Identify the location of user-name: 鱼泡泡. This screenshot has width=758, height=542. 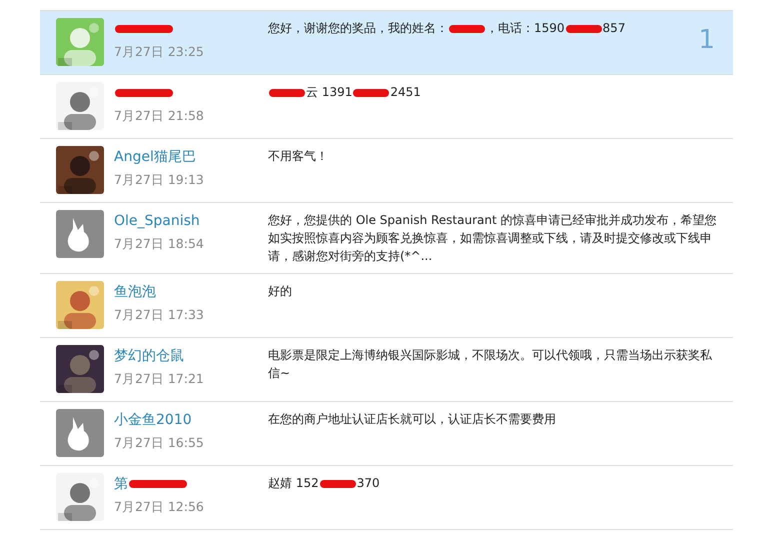
(135, 292).